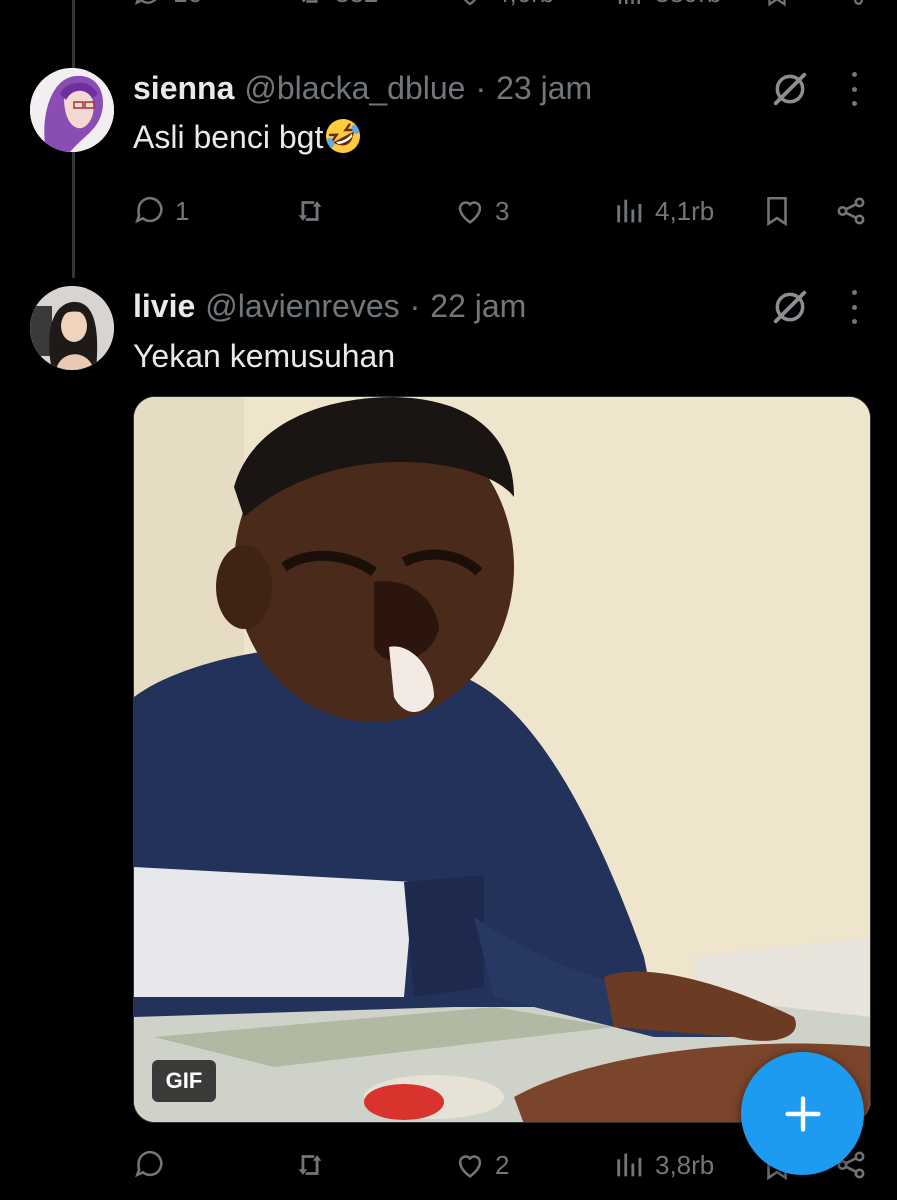  Describe the element at coordinates (790, 307) in the screenshot. I see `grok-icon` at that location.